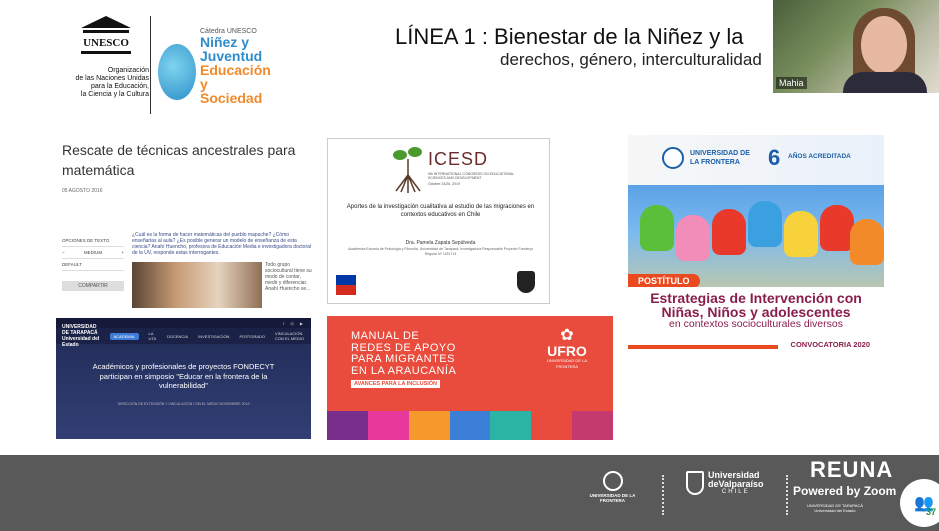 The width and height of the screenshot is (939, 531). Describe the element at coordinates (93, 241) in the screenshot. I see `text-options-label: OPCIONES DE TEXTO` at that location.